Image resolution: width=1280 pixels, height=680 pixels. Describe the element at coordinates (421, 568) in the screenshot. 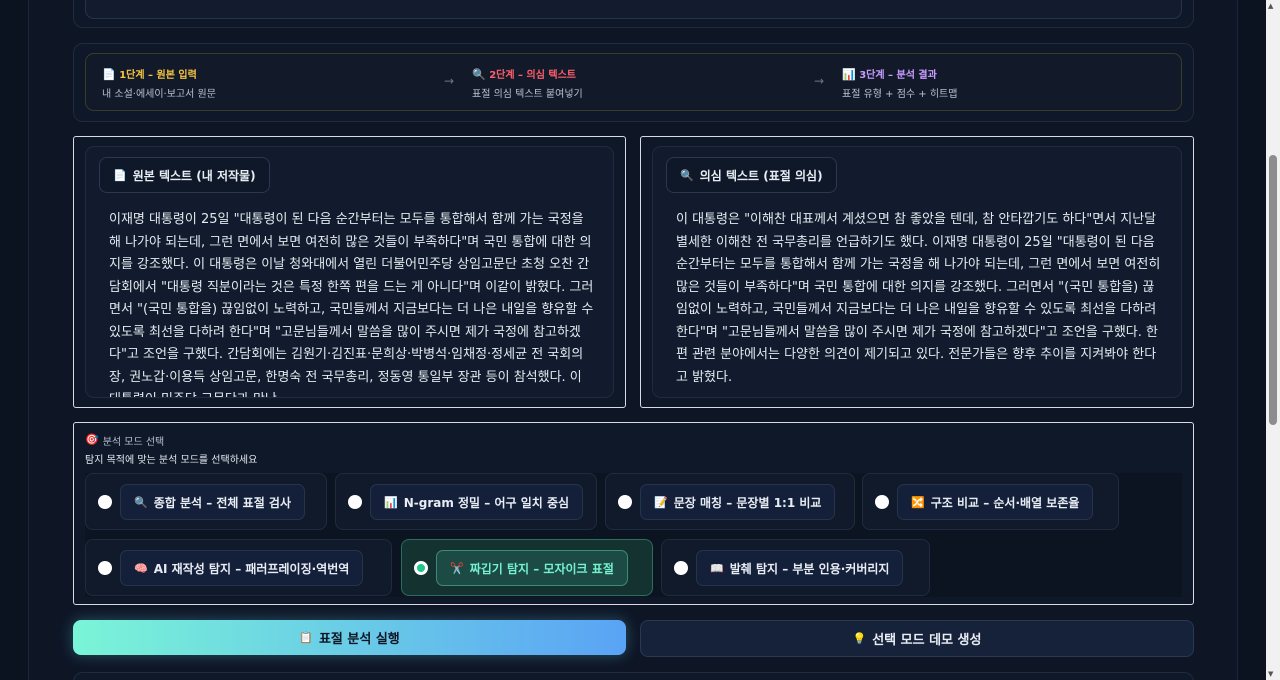

I see `radio-button-selected` at that location.